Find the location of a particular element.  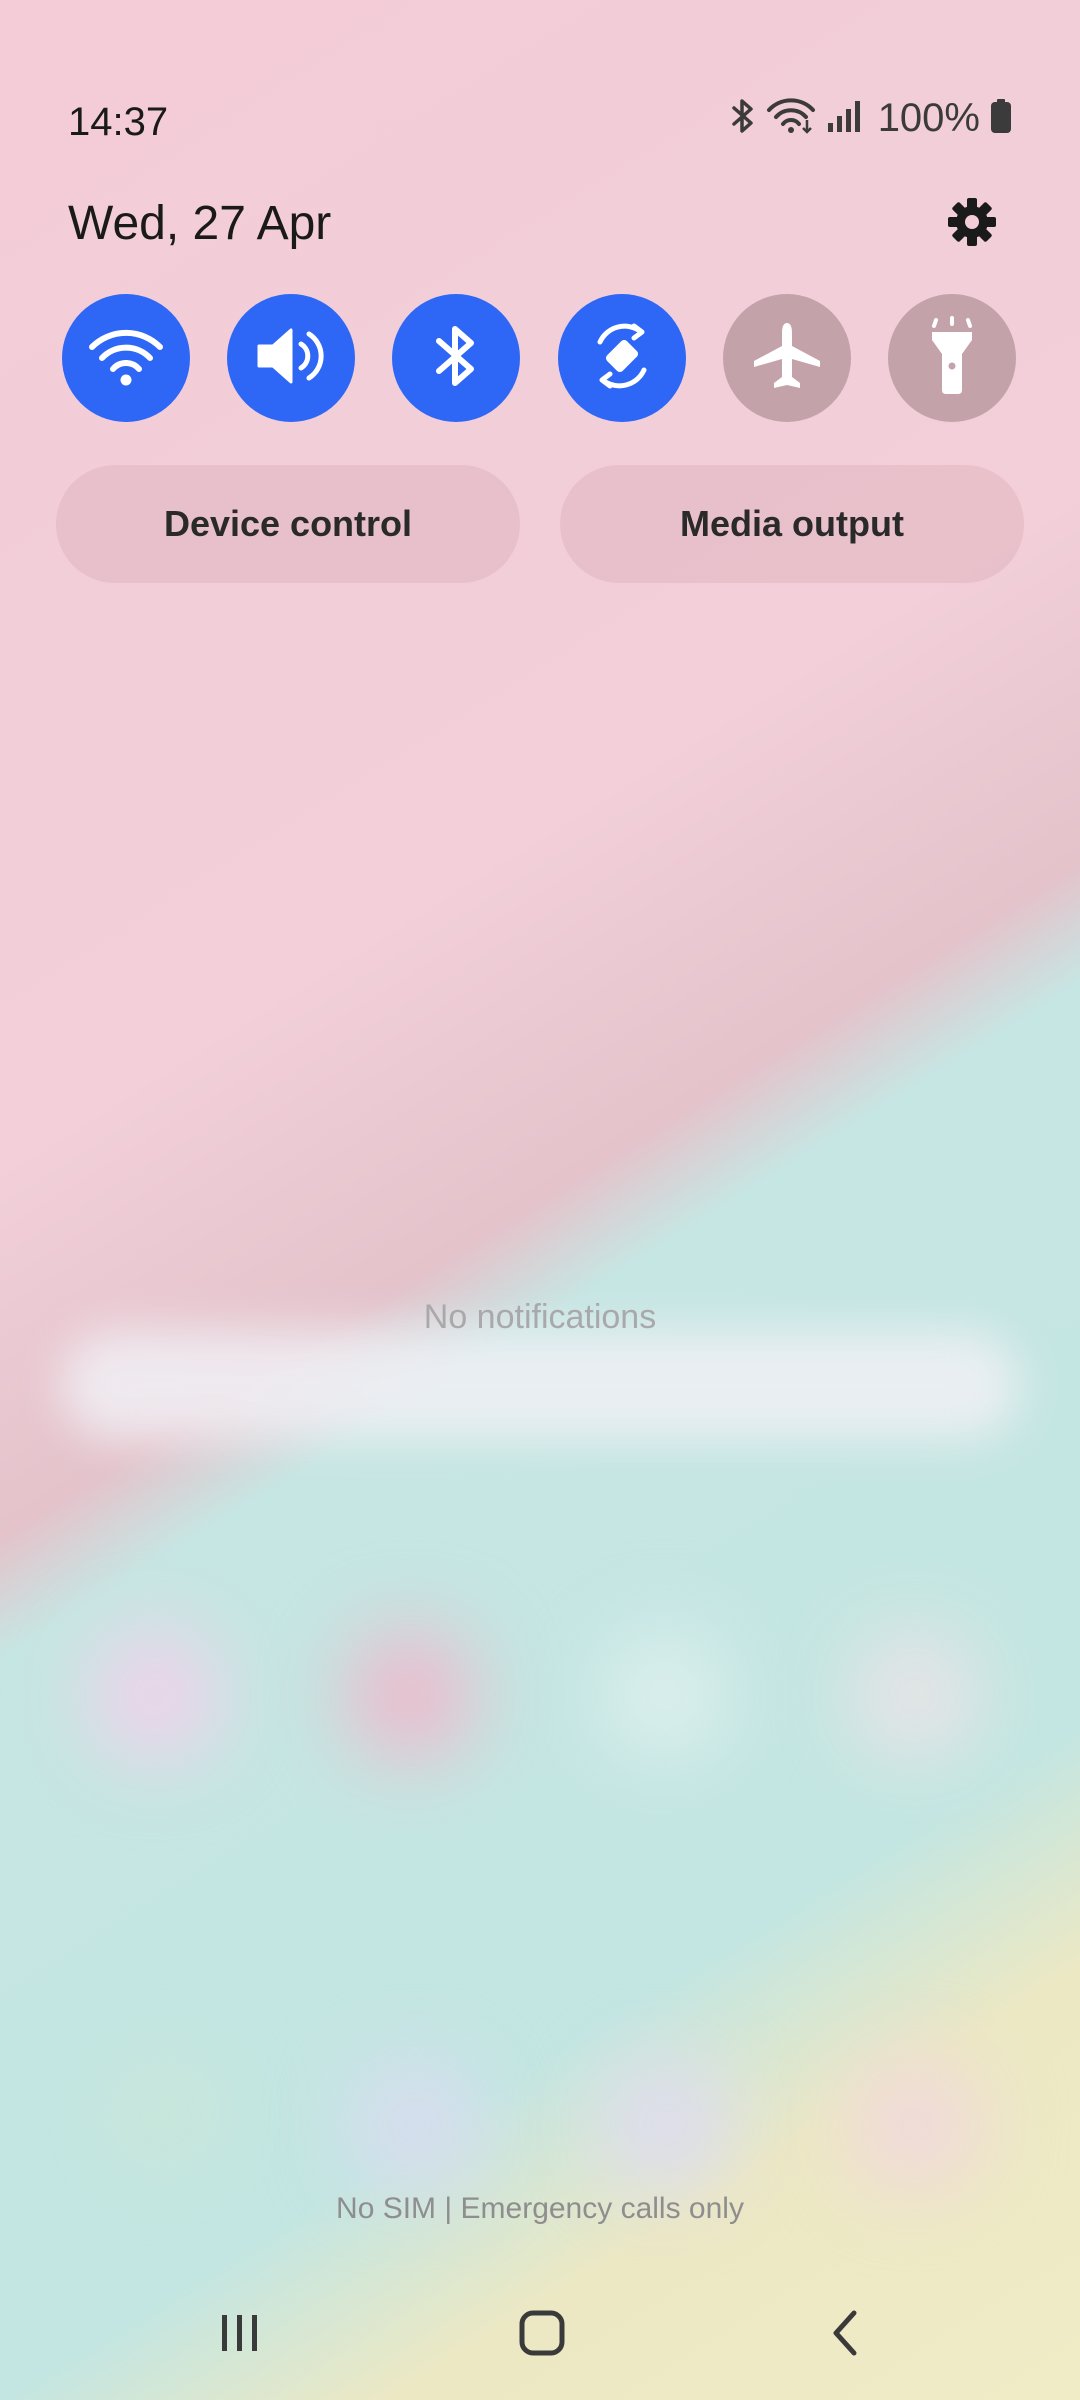

bluetooth-toggle is located at coordinates (456, 358).